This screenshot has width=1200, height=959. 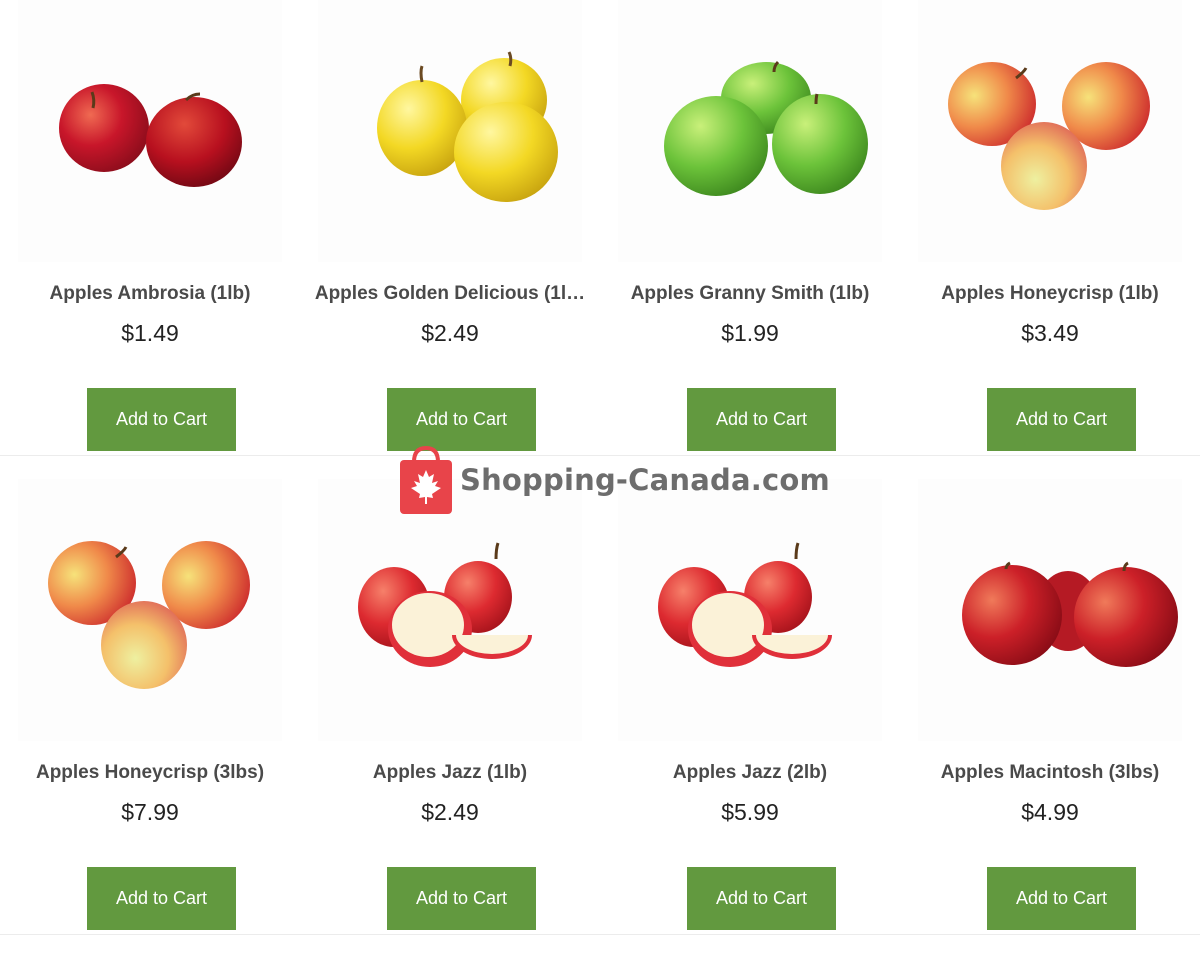 I want to click on product-price: $7.99, so click(x=150, y=812).